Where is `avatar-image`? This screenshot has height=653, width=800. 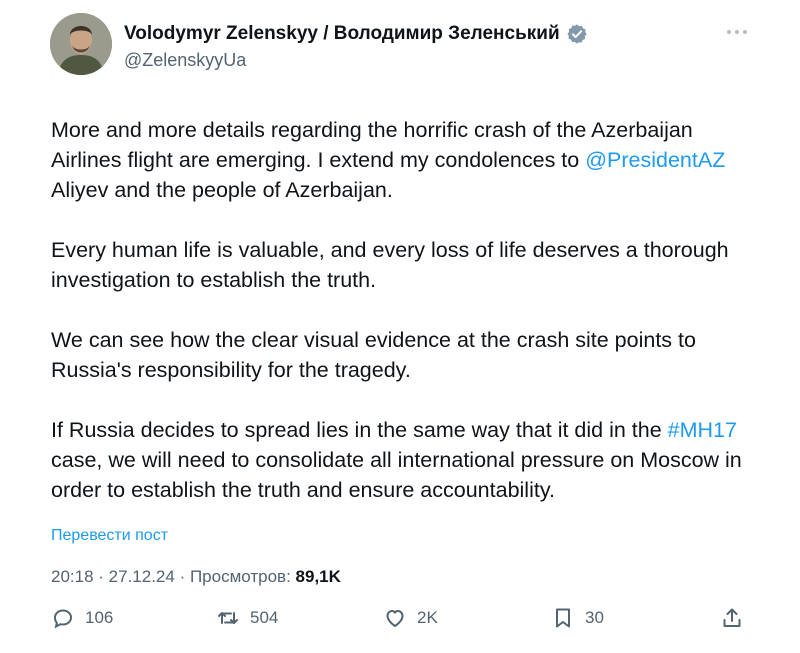
avatar-image is located at coordinates (81, 44).